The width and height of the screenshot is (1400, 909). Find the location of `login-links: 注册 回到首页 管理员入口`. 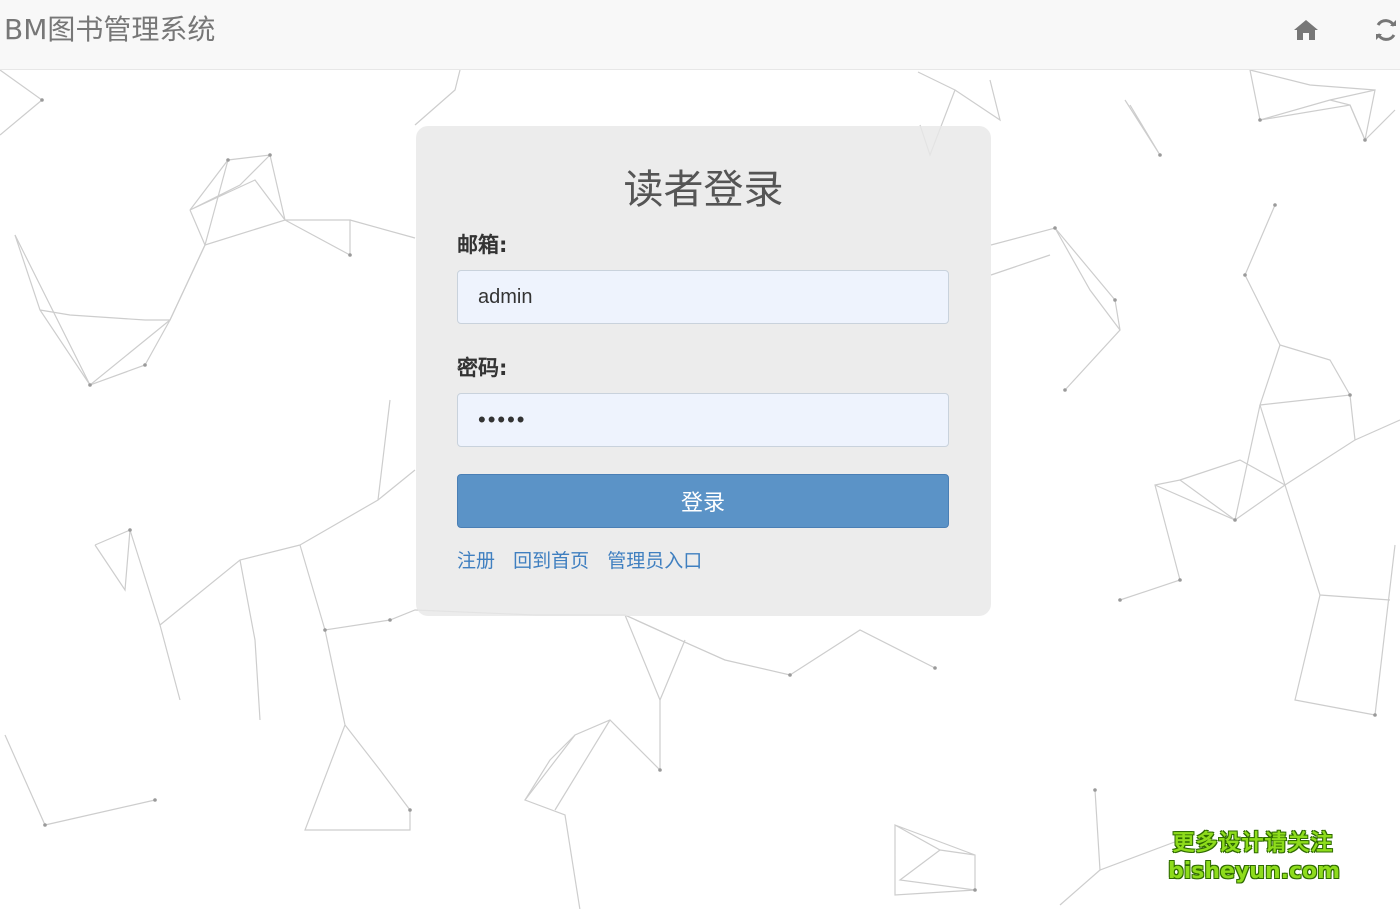

login-links: 注册 回到首页 管理员入口 is located at coordinates (586, 561).